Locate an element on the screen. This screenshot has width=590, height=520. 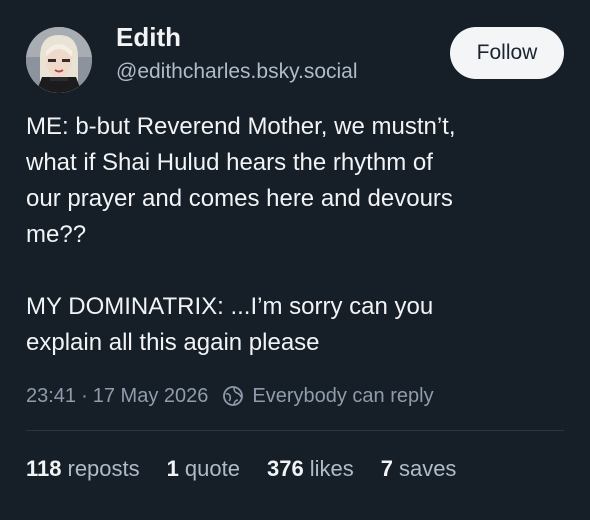
saves-count: 7 saves is located at coordinates (419, 469).